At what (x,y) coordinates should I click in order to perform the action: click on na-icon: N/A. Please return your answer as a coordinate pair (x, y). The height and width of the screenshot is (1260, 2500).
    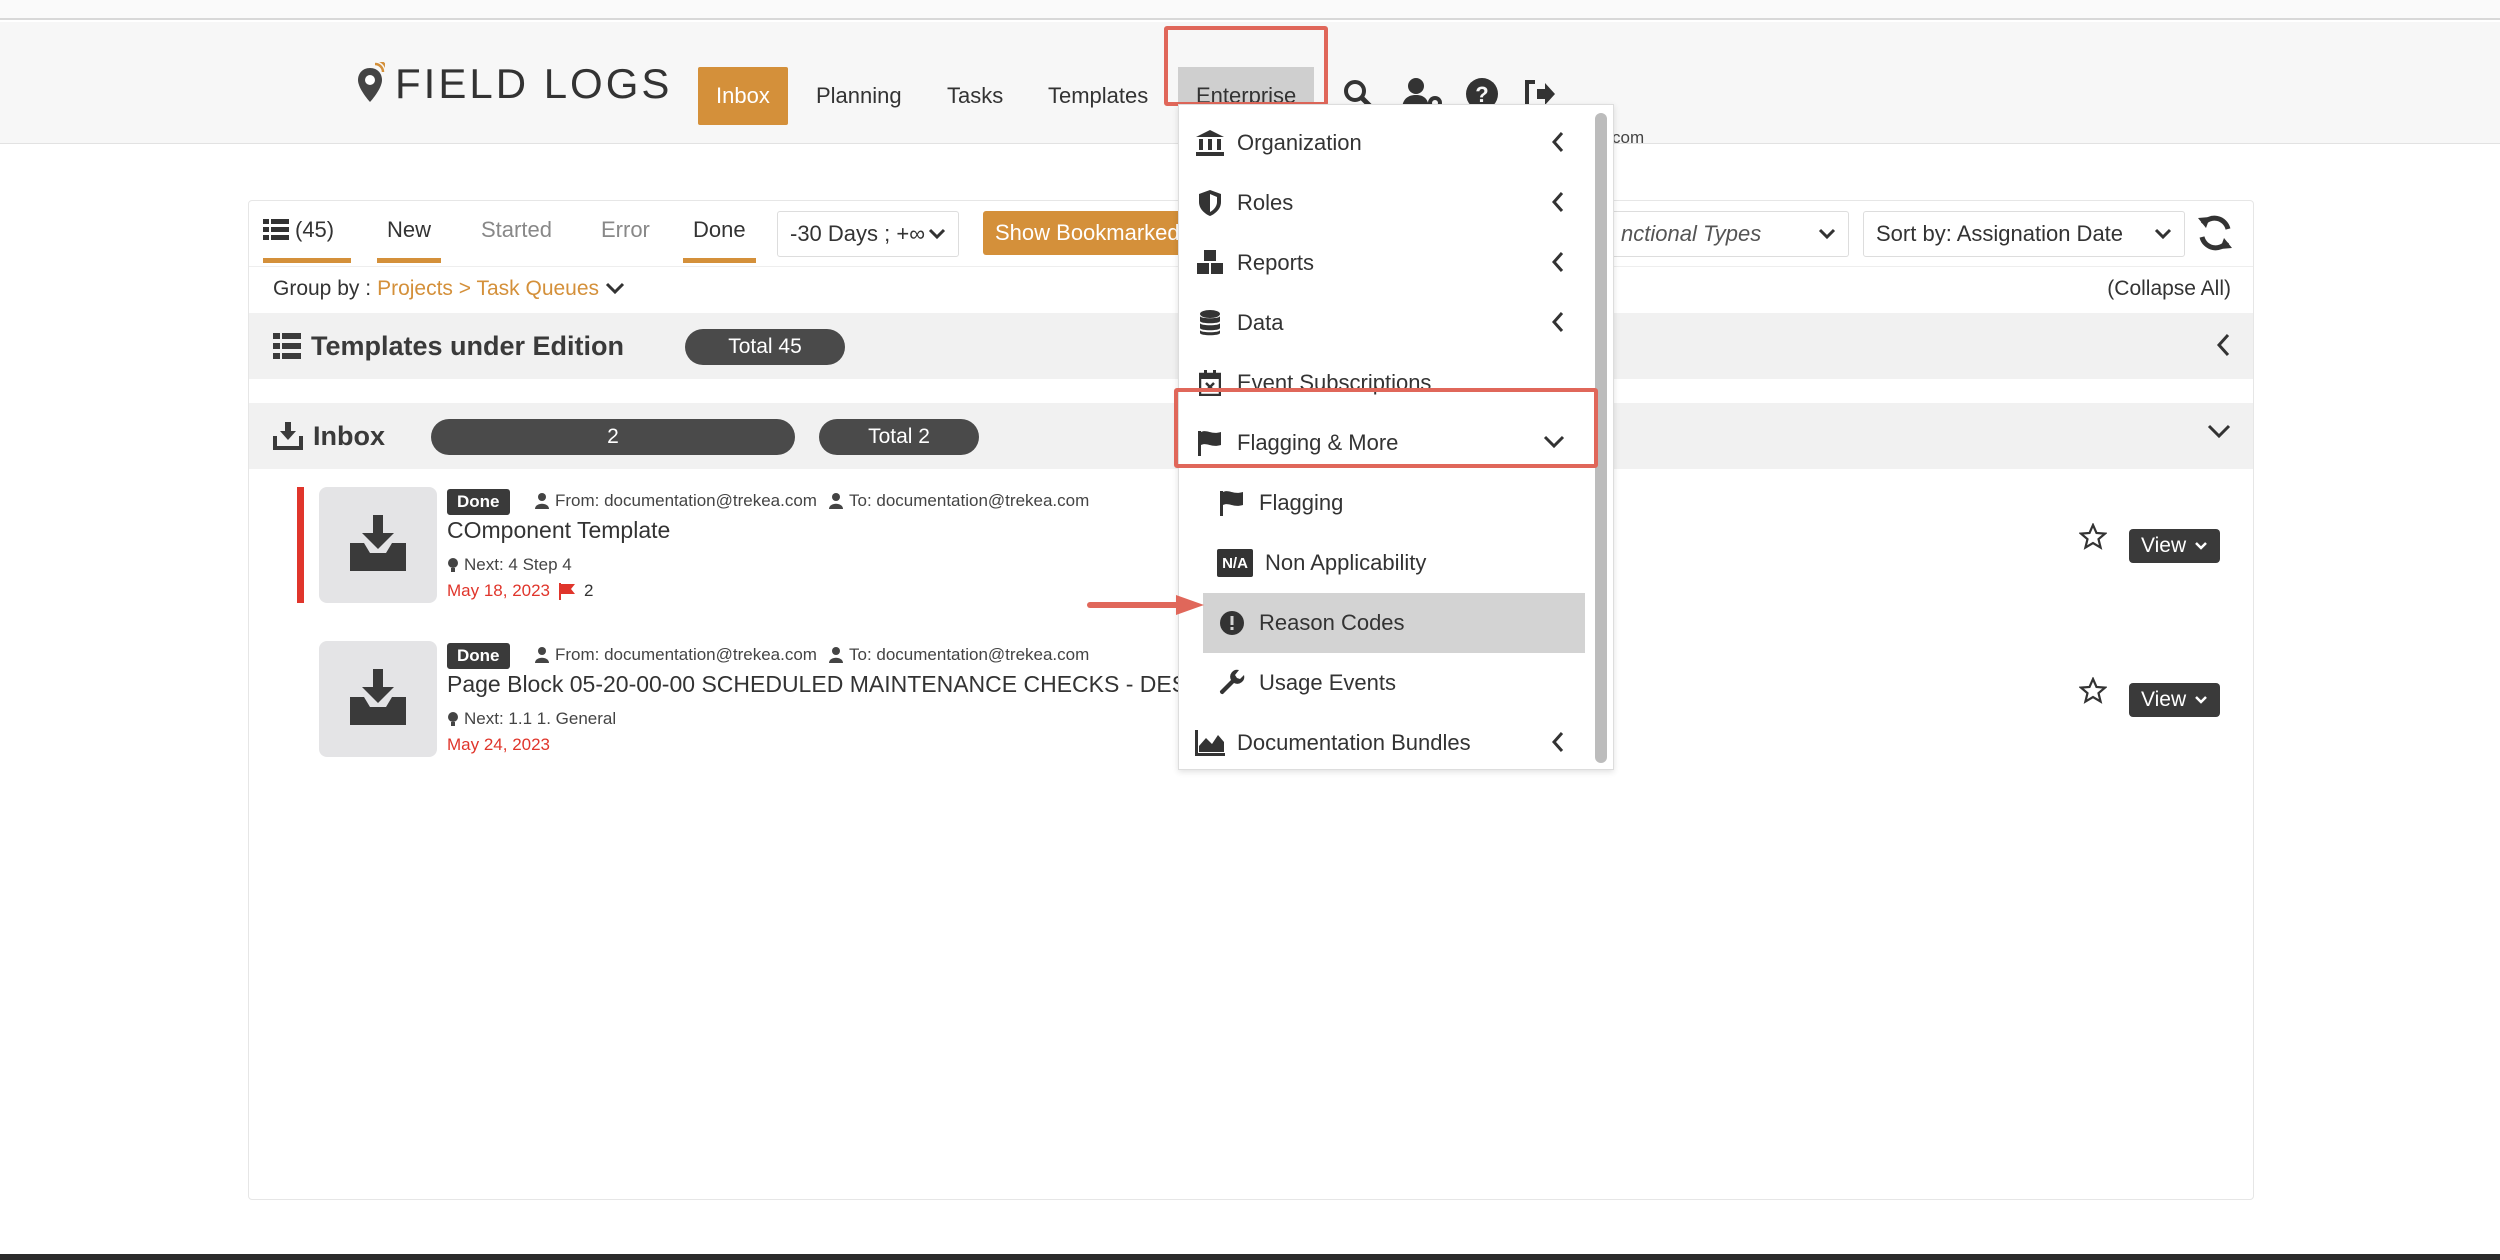
    Looking at the image, I should click on (1235, 563).